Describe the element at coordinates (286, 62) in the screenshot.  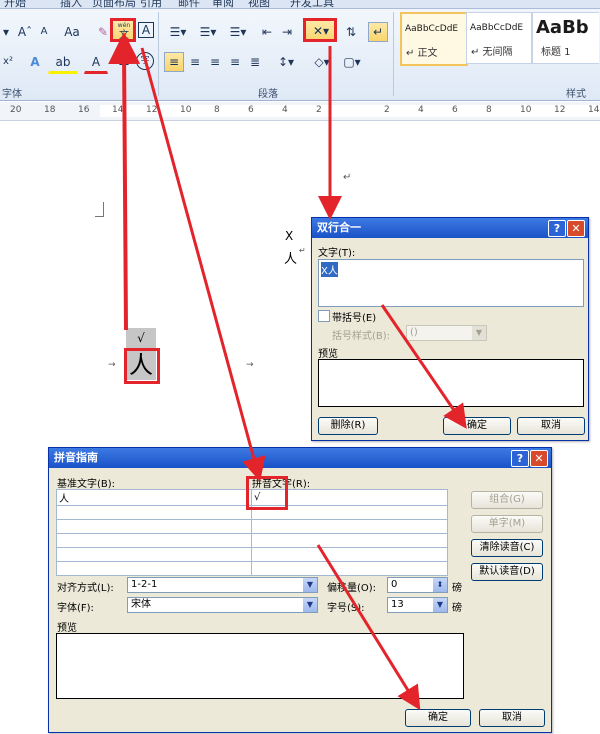
I see `line-spacing-icon: ↕▾` at that location.